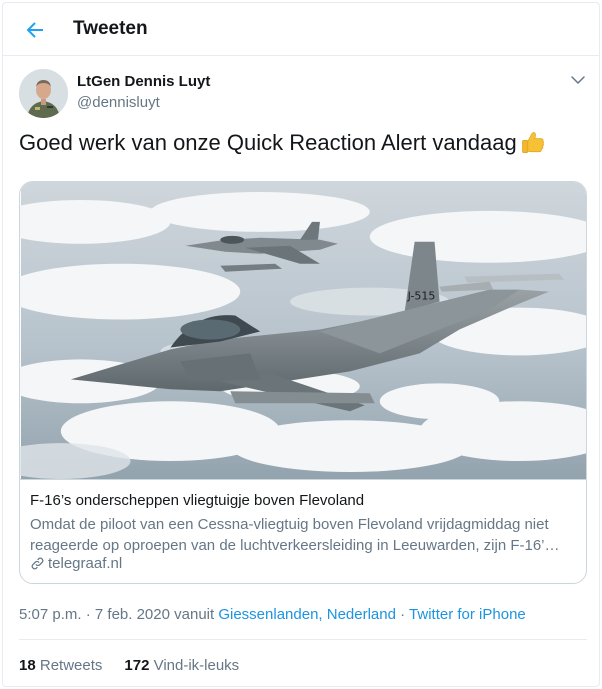  I want to click on likes-stat: 172 Vind-ik-leuks, so click(181, 665).